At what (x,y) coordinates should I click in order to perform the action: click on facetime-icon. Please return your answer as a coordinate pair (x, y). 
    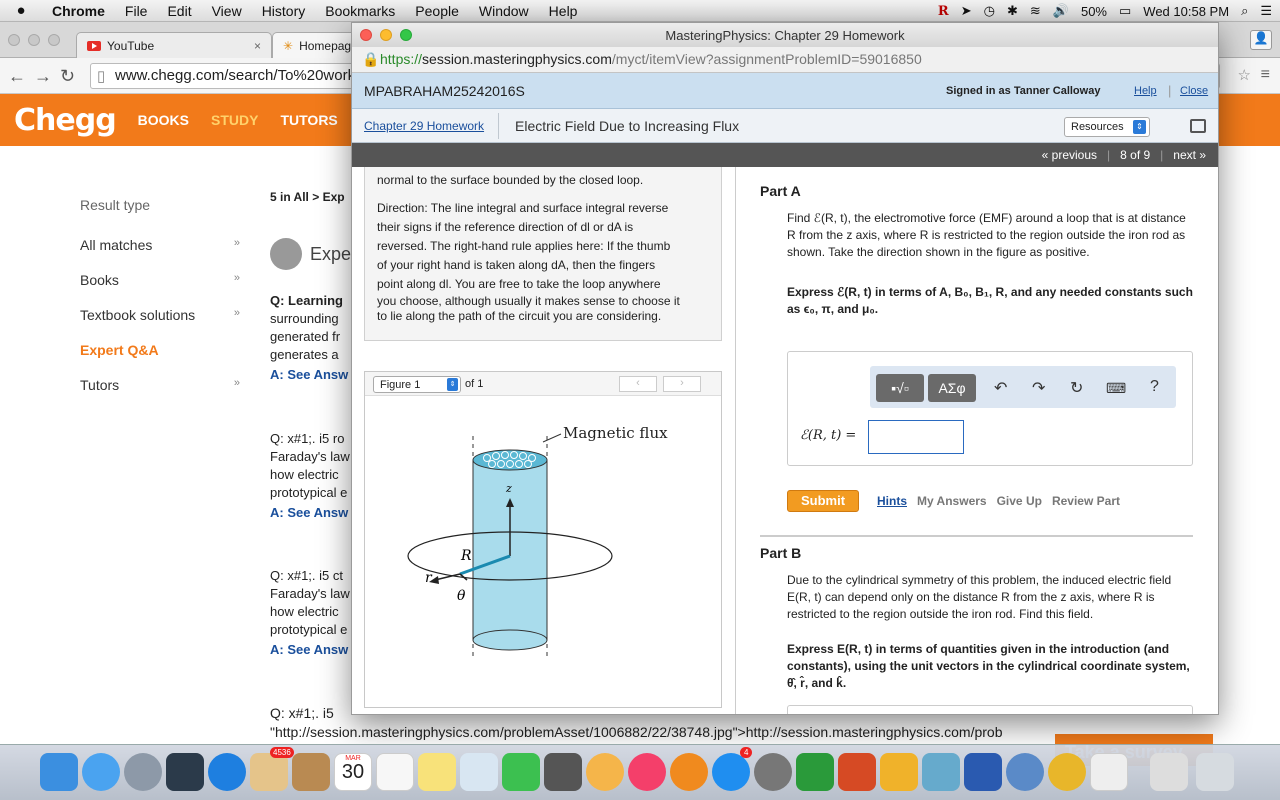
    Looking at the image, I should click on (521, 772).